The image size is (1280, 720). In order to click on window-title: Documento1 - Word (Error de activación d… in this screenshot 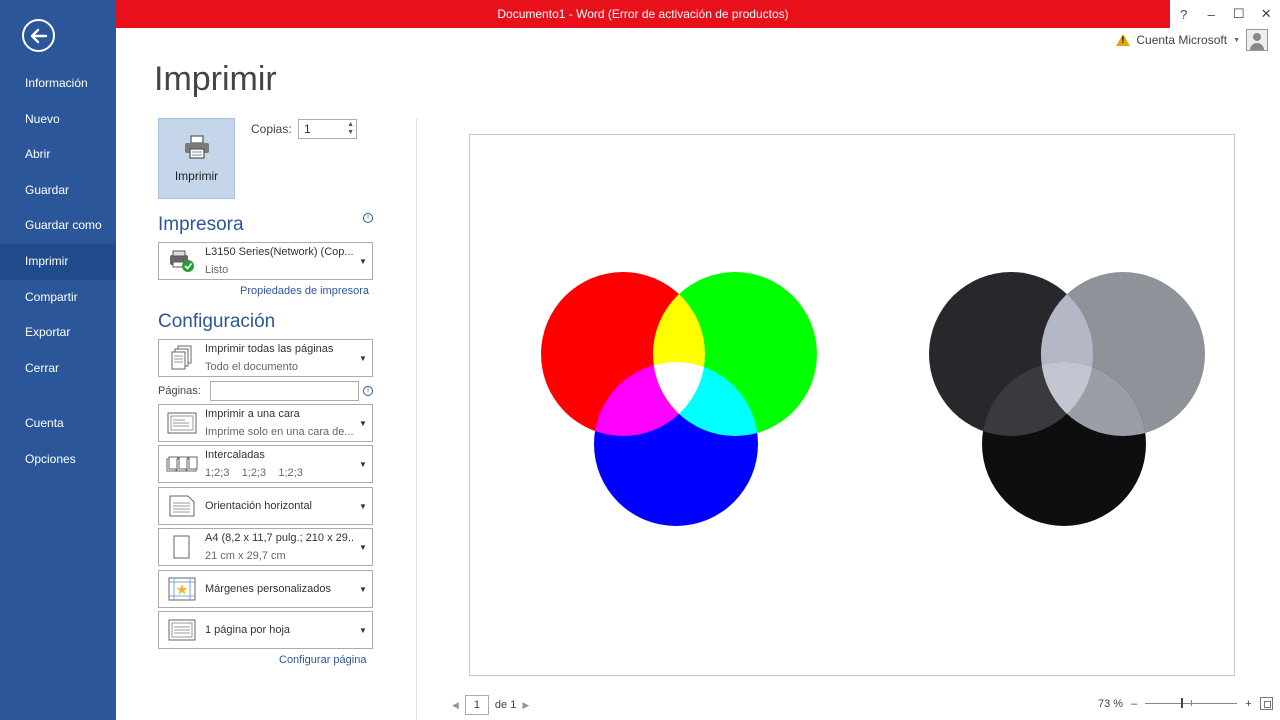, I will do `click(643, 14)`.